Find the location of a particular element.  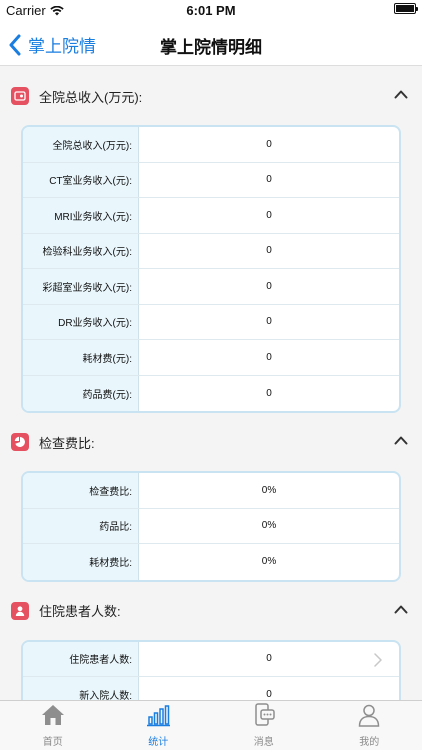

tab-label: 我的 is located at coordinates (369, 742).